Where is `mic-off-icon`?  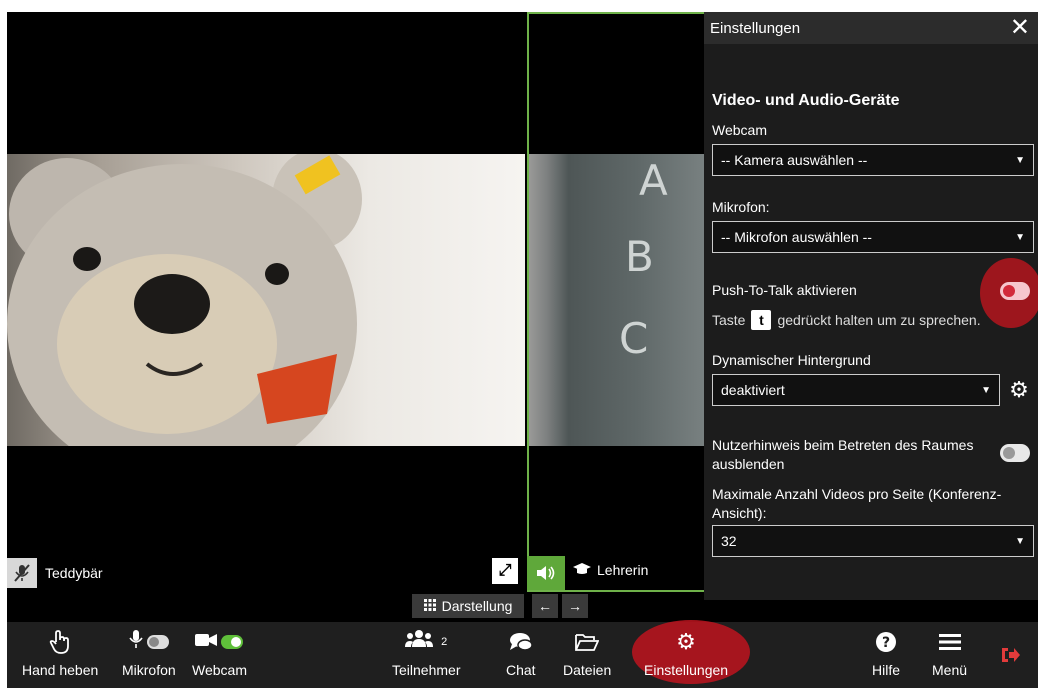 mic-off-icon is located at coordinates (22, 573).